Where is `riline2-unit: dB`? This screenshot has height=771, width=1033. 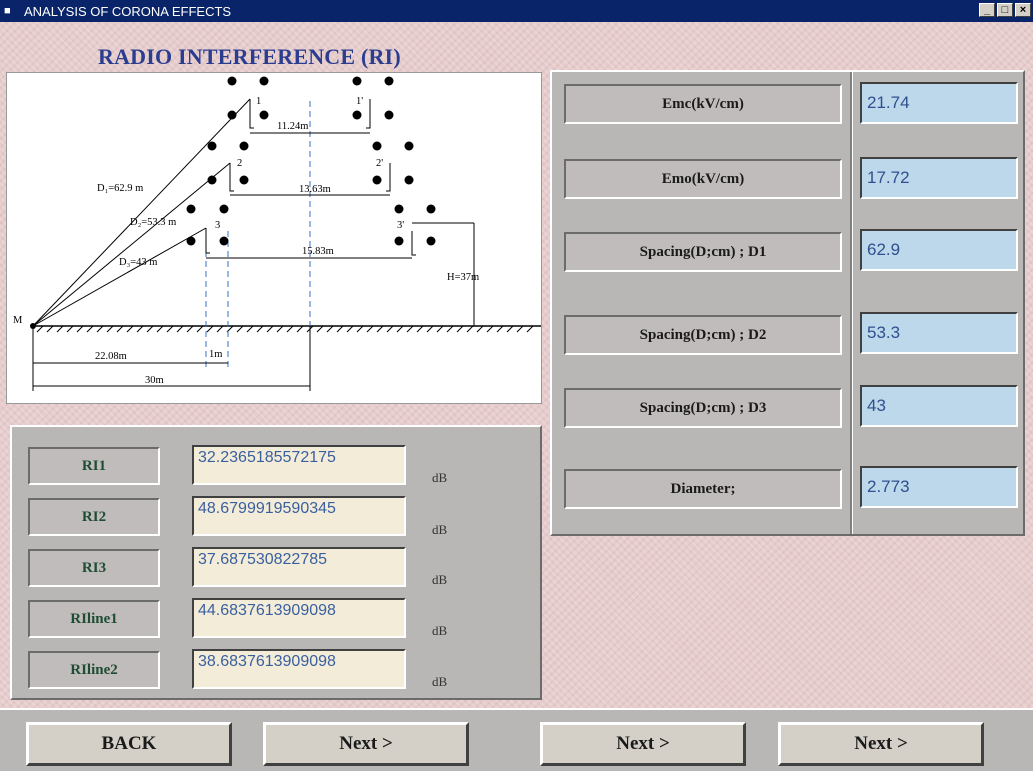 riline2-unit: dB is located at coordinates (440, 681).